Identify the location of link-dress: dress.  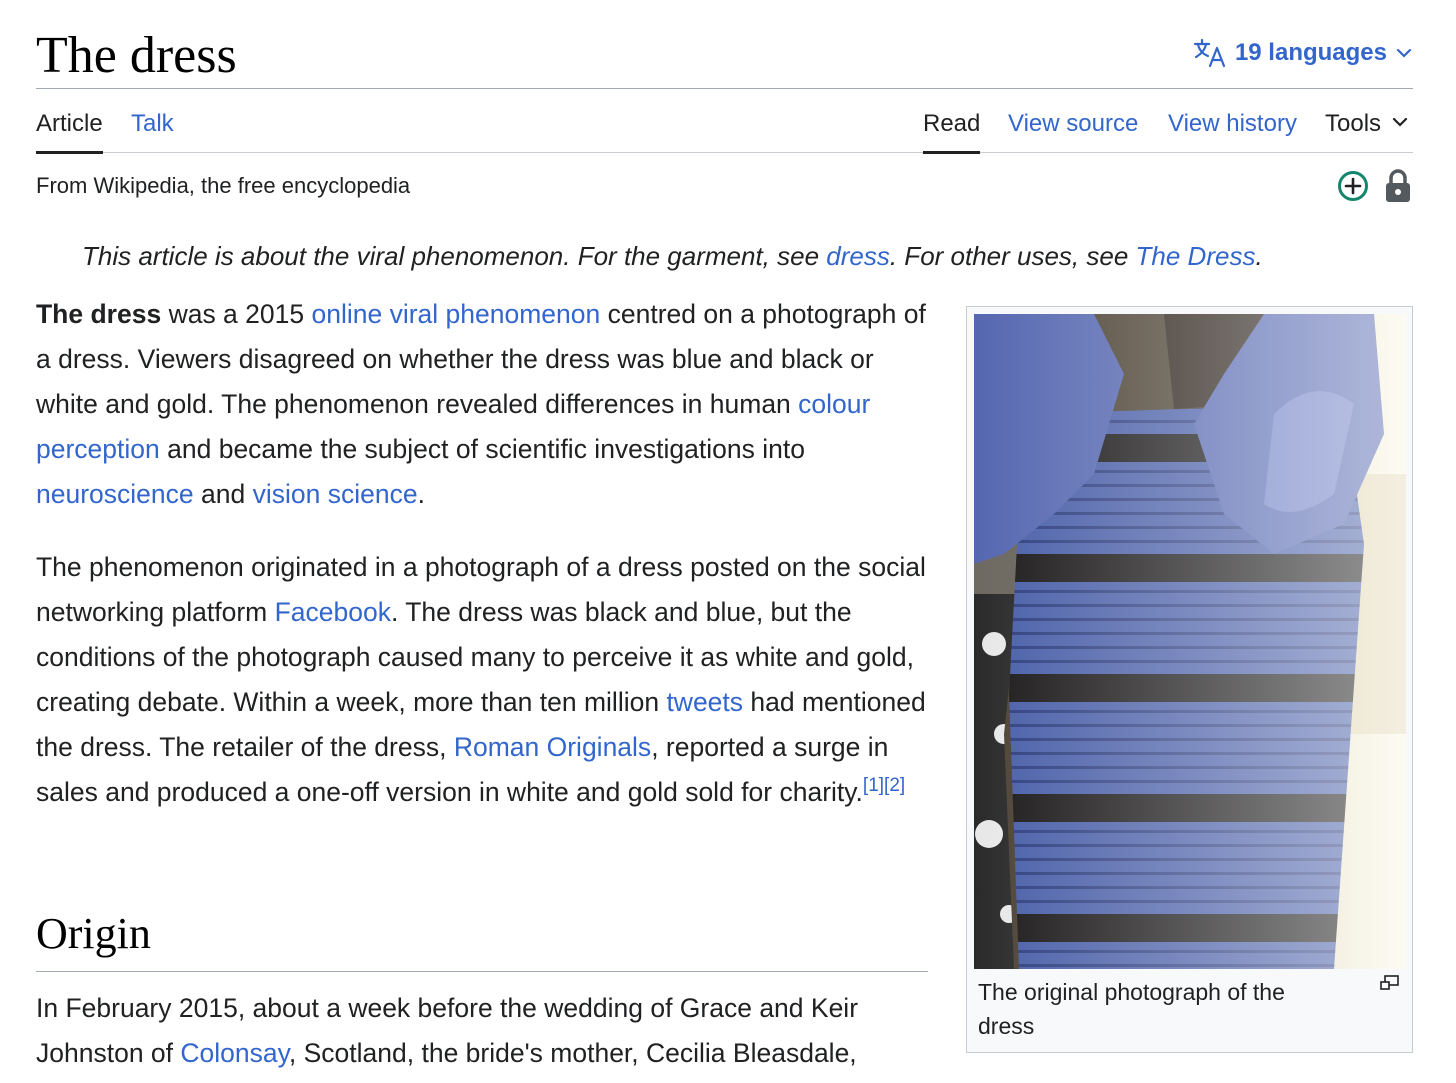
(858, 256).